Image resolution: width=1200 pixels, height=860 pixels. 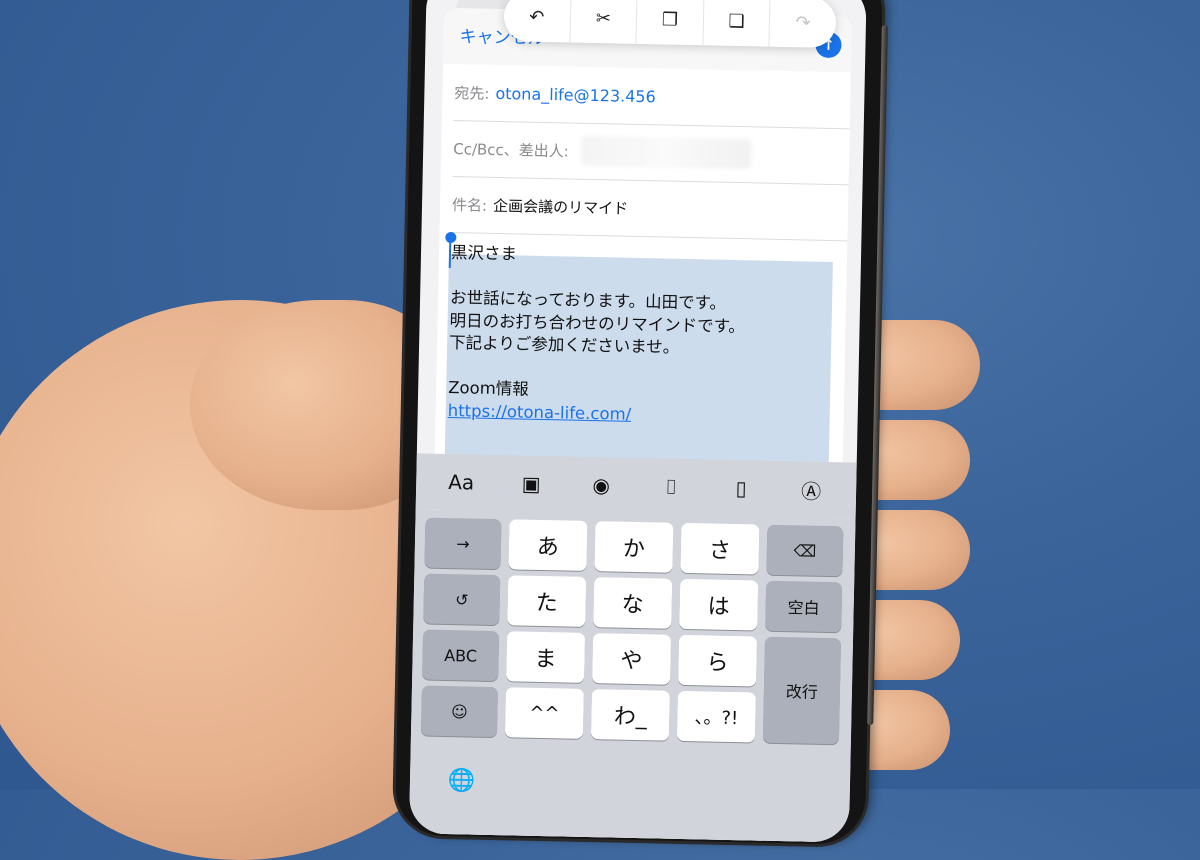 I want to click on format-text-icon: Aa, so click(x=461, y=482).